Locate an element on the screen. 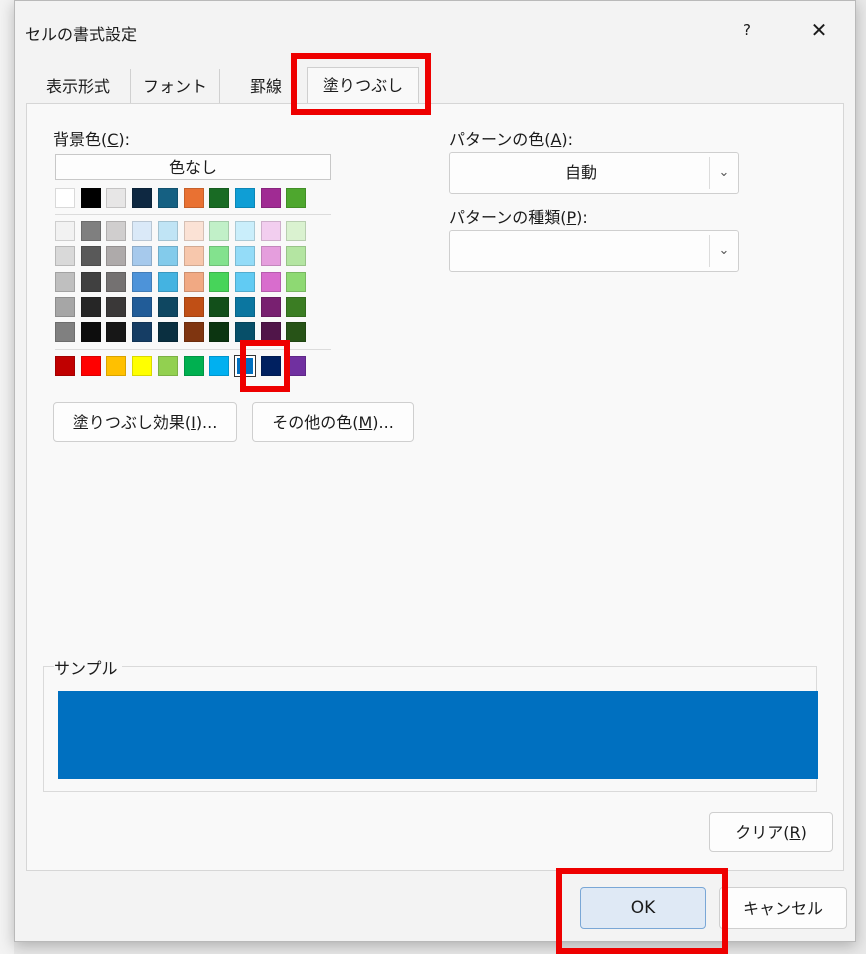  tab-border: 罫線 is located at coordinates (266, 86).